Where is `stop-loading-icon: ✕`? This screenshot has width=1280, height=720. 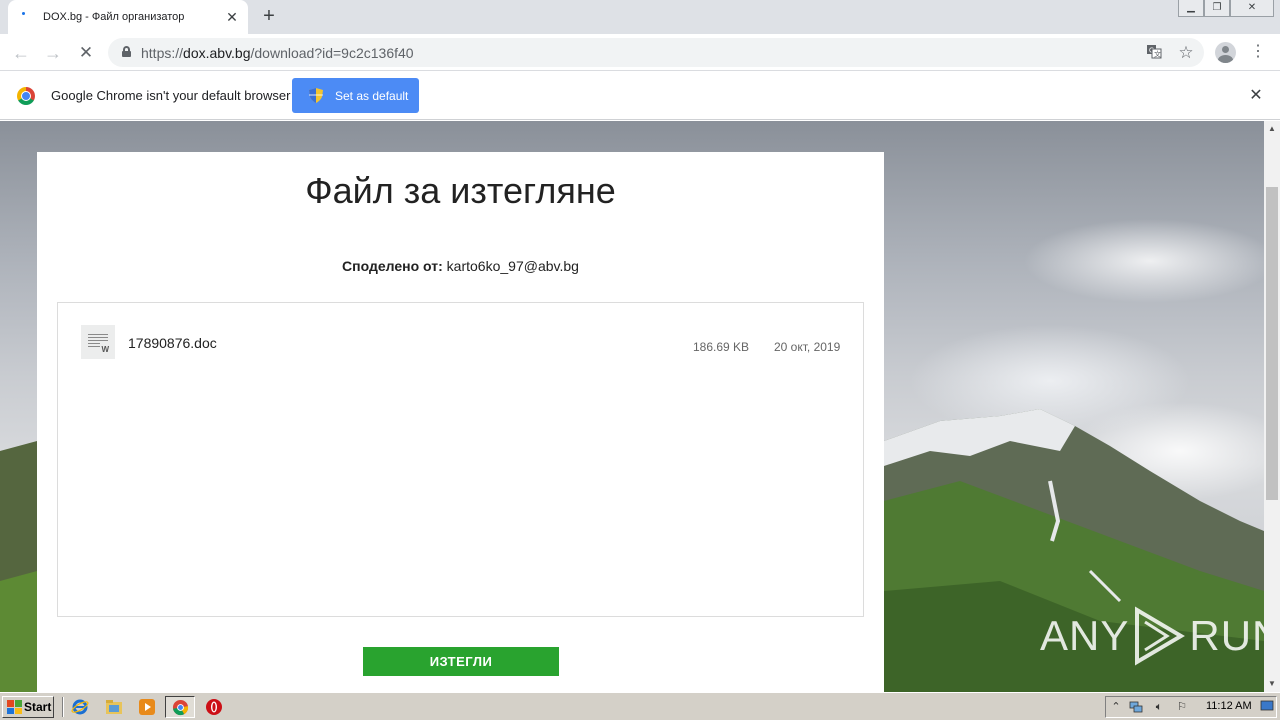
stop-loading-icon: ✕ is located at coordinates (86, 53).